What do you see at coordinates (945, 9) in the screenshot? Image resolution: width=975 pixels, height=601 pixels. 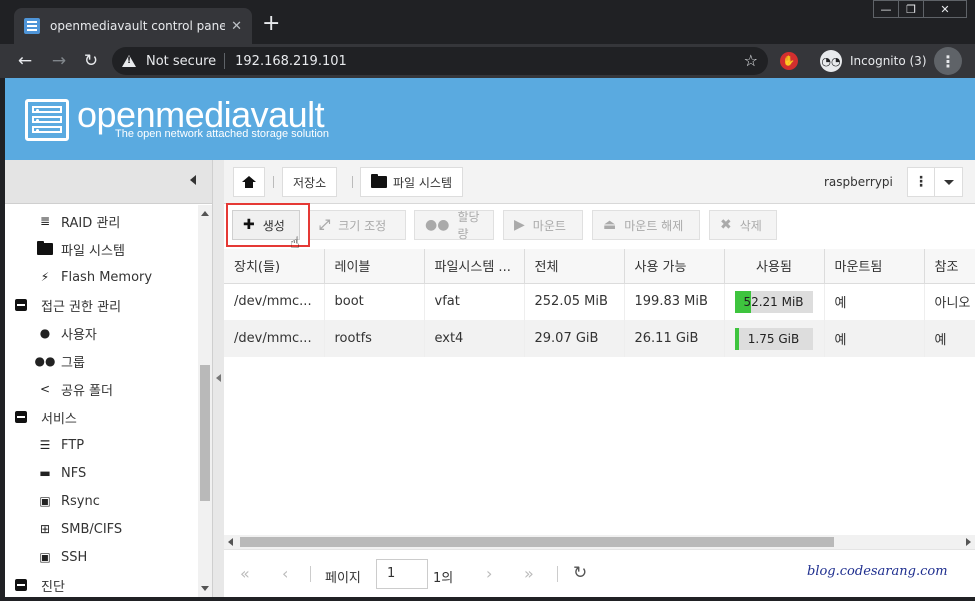 I see `close-window-button: ✕` at bounding box center [945, 9].